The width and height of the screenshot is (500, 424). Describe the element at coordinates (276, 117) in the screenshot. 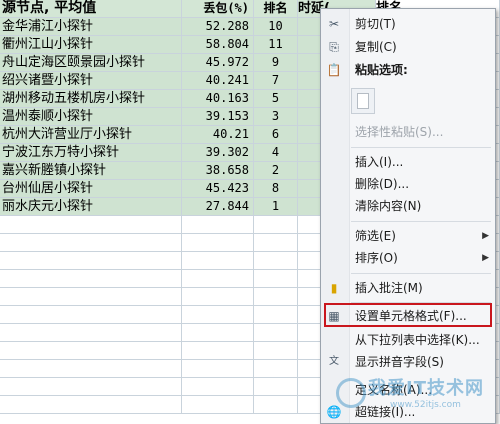

I see `cell-rank: 3` at that location.